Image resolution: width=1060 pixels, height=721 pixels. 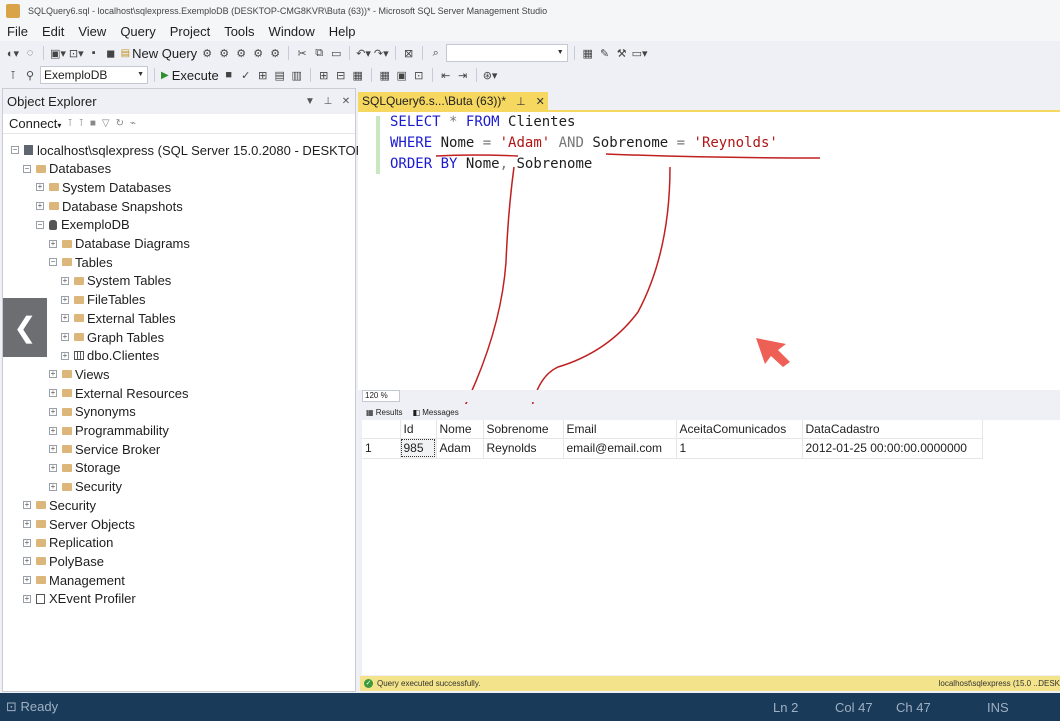 What do you see at coordinates (385, 75) in the screenshot?
I see `results-to-grid-icon: ▦` at bounding box center [385, 75].